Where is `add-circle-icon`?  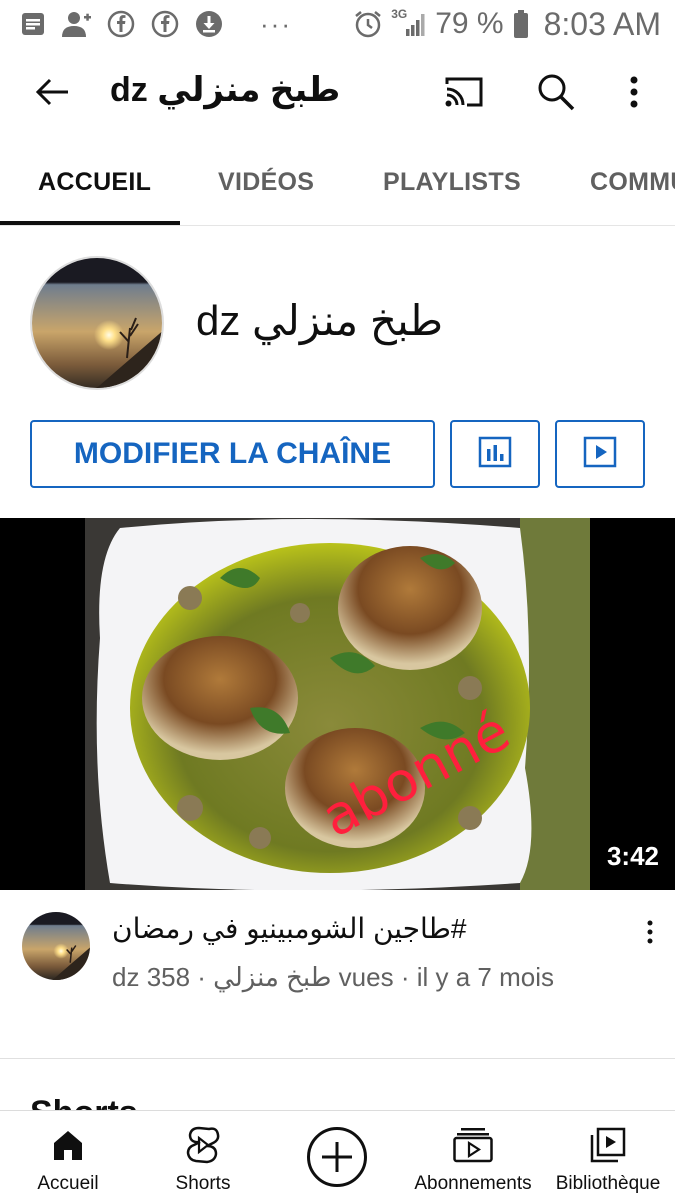 add-circle-icon is located at coordinates (337, 1157).